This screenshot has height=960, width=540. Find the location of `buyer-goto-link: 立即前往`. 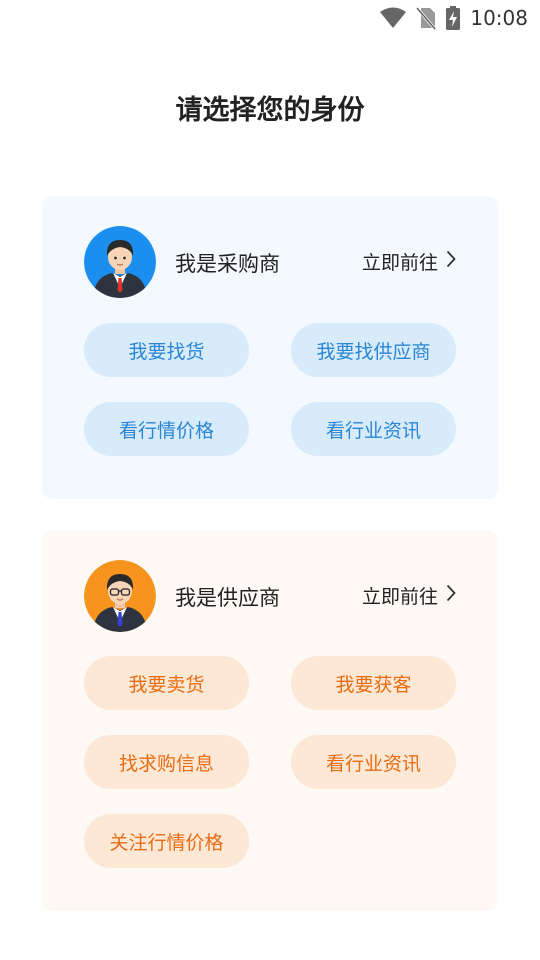

buyer-goto-link: 立即前往 is located at coordinates (409, 261).